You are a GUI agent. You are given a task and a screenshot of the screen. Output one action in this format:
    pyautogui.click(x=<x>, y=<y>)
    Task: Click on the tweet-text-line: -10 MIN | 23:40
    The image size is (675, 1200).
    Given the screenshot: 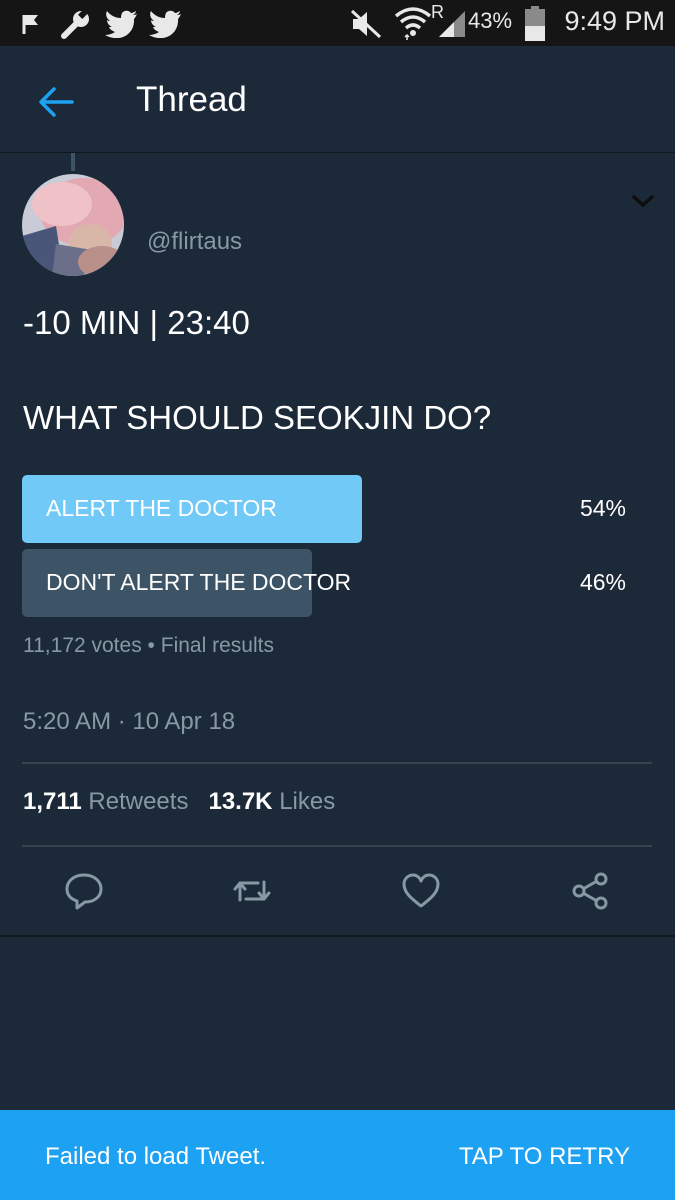 What is the action you would take?
    pyautogui.click(x=136, y=322)
    